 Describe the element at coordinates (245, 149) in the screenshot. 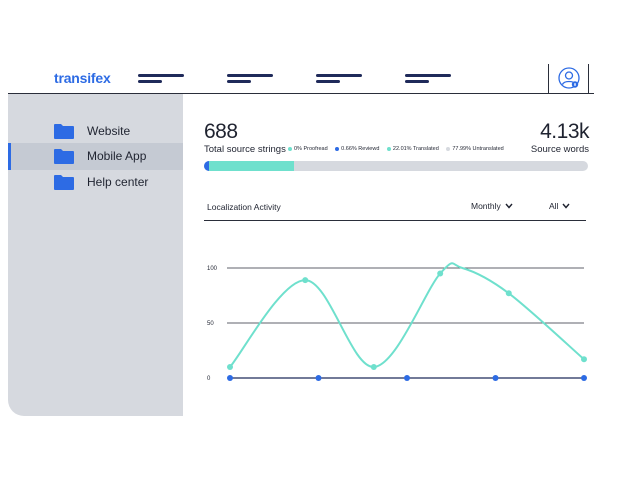

I see `total-strings-label: Total source strings` at that location.